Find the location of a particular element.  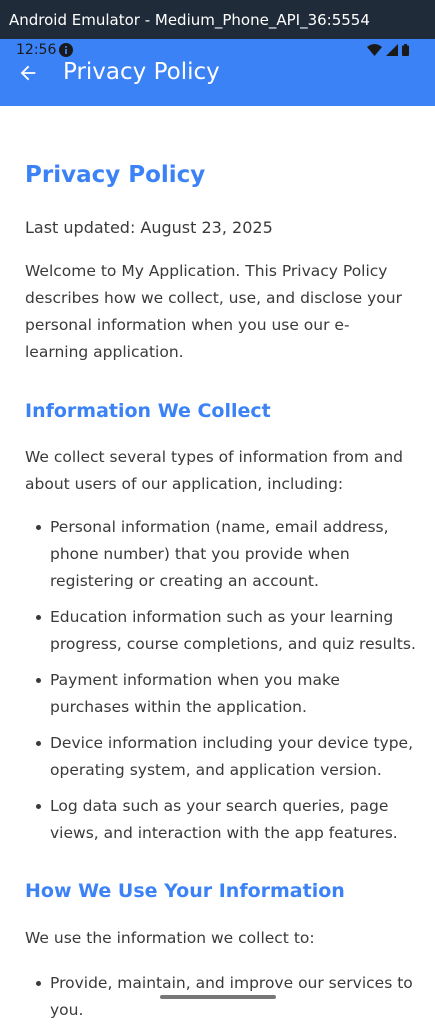

status-icons is located at coordinates (388, 50).